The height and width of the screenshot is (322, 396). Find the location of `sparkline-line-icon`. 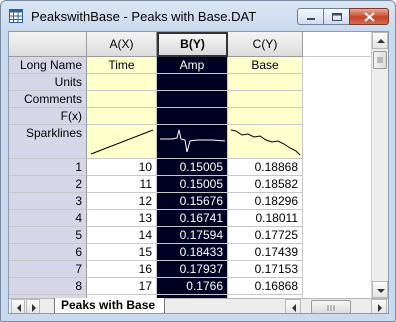

sparkline-line-icon is located at coordinates (122, 142).